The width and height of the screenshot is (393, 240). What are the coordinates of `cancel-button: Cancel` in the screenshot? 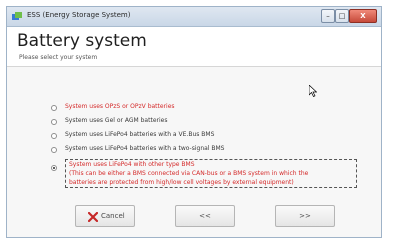 It's located at (105, 216).